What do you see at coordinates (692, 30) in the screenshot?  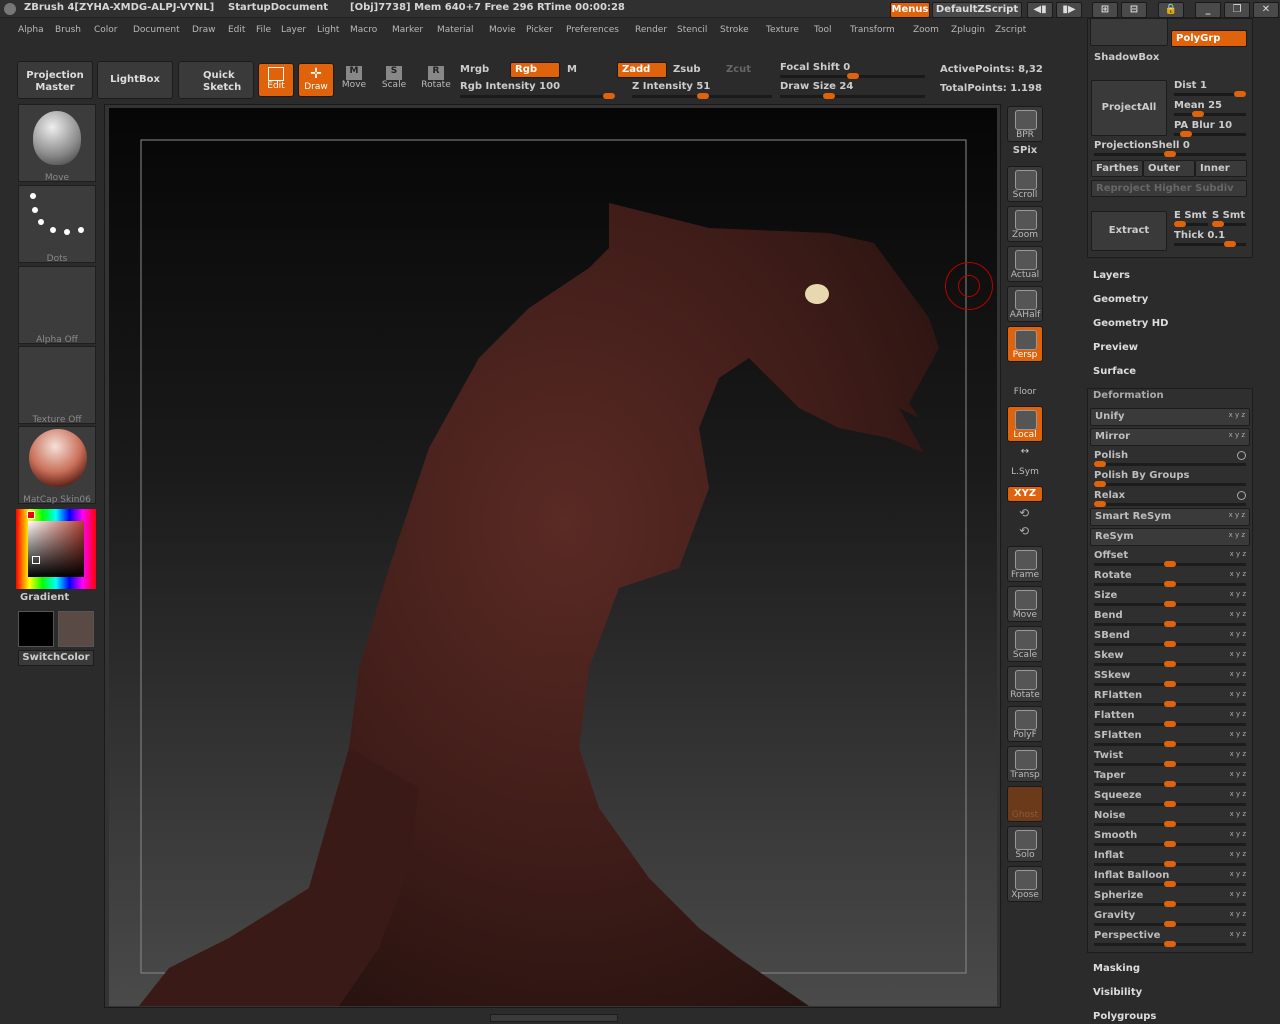 I see `menu-stencil: Stencil` at bounding box center [692, 30].